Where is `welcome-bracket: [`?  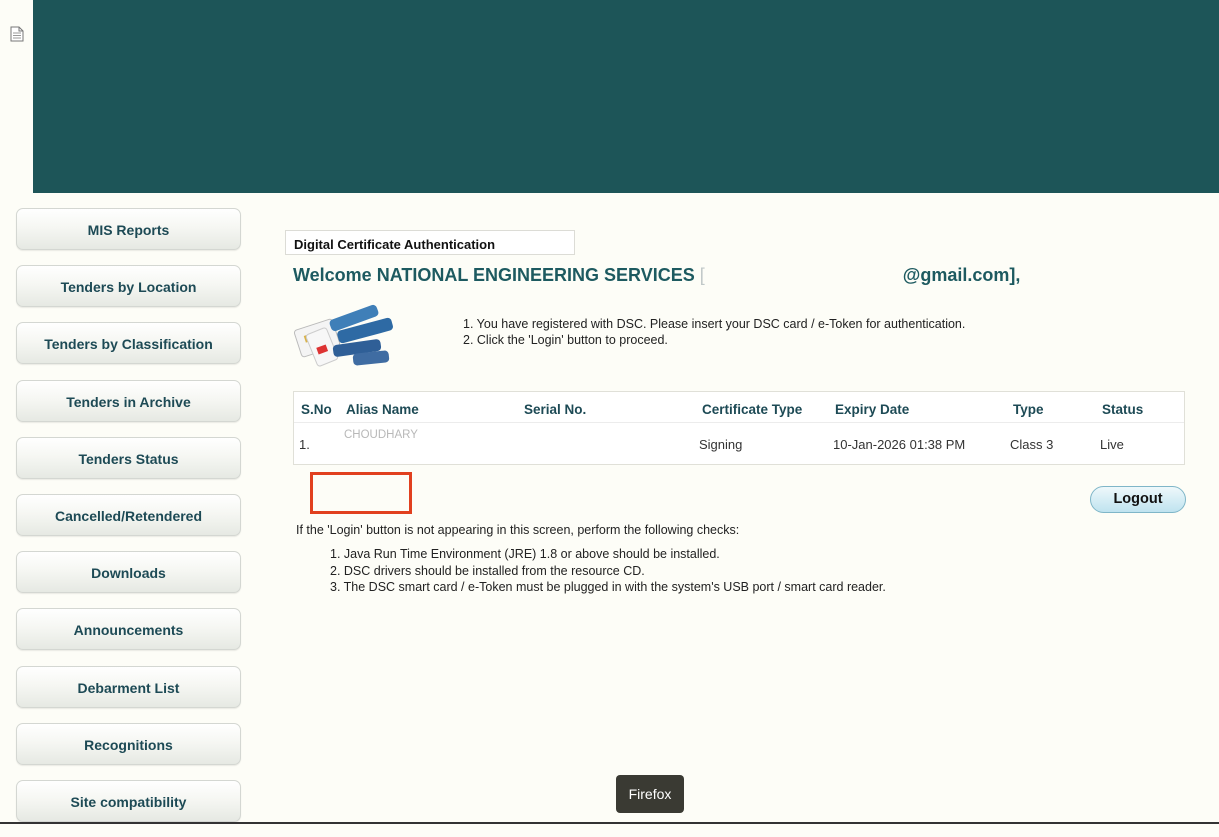 welcome-bracket: [ is located at coordinates (702, 275).